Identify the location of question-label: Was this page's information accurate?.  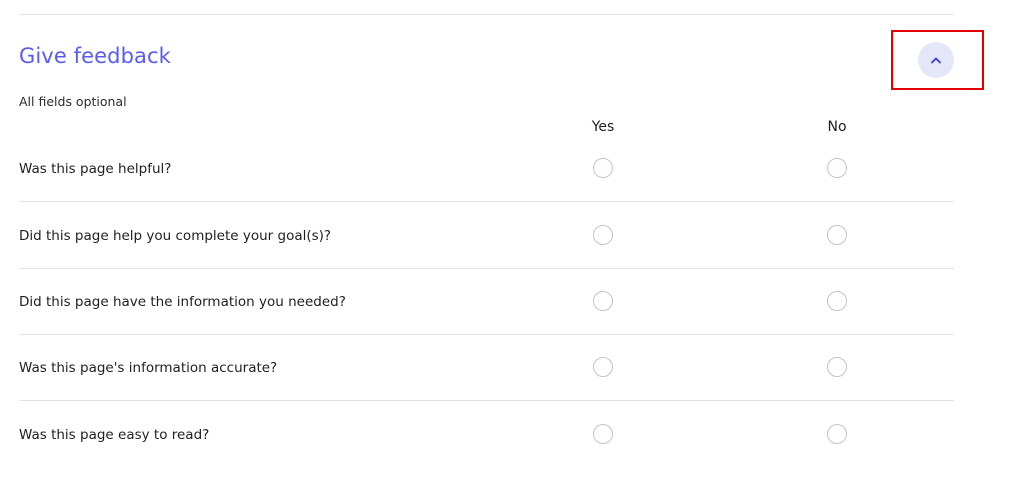
(148, 368).